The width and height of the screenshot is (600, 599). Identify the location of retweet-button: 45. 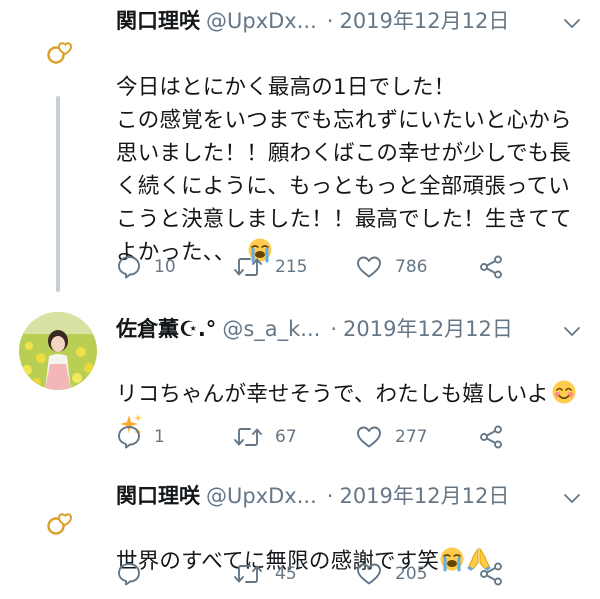
(265, 574).